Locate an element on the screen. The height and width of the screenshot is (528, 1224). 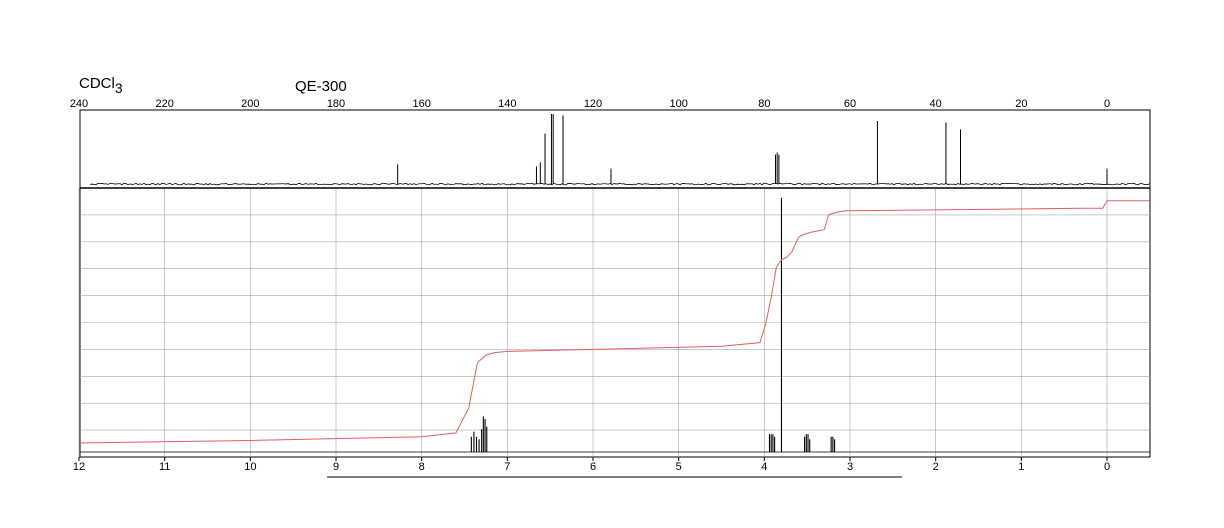
c13-axis-tick-labels: 240 220 200 180 160 140 120 100 80 60 40 20 0 is located at coordinates (590, 104).